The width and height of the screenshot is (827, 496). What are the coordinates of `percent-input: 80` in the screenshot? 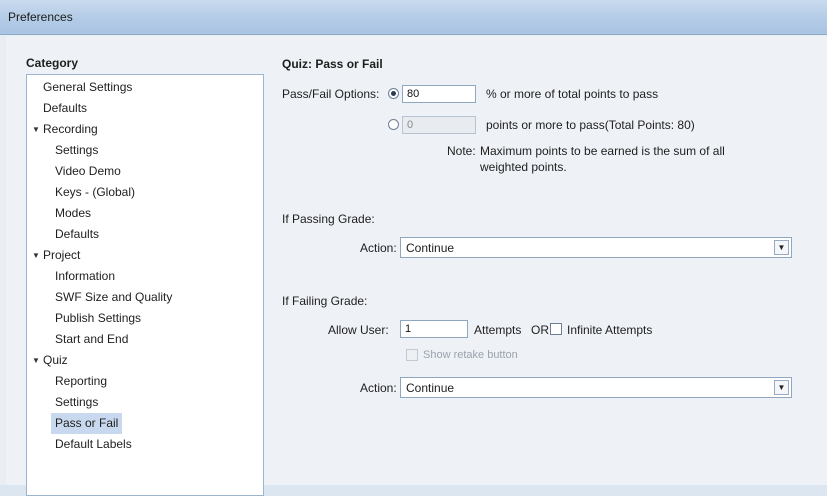 It's located at (439, 94).